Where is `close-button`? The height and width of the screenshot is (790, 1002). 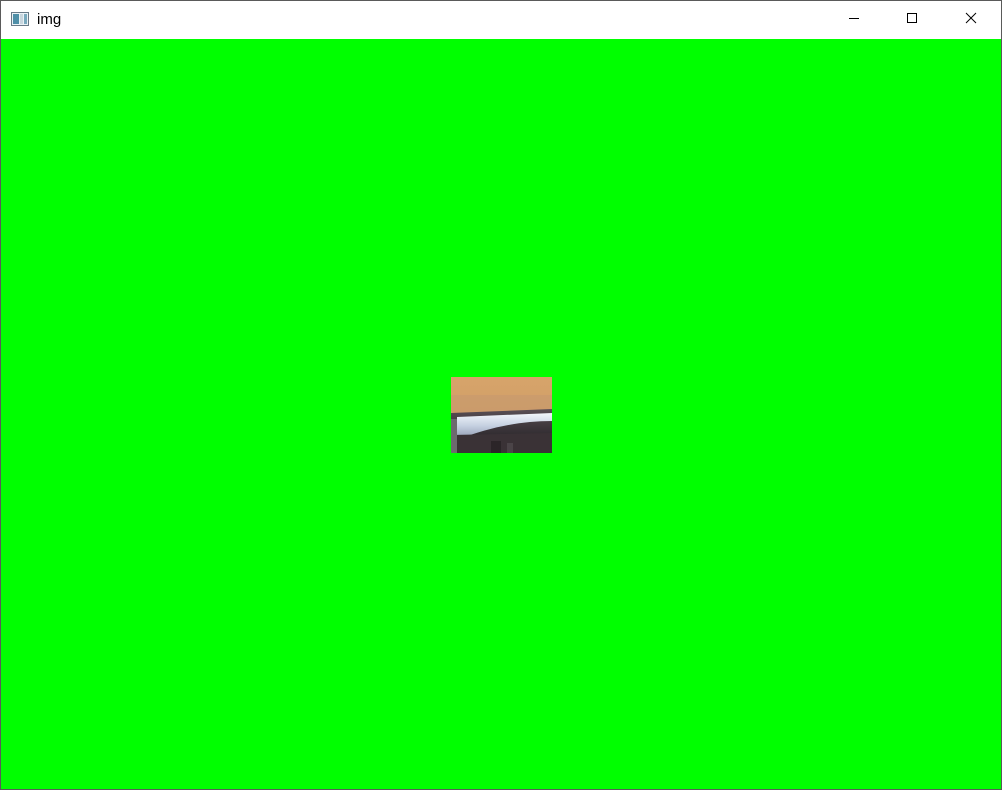
close-button is located at coordinates (971, 20).